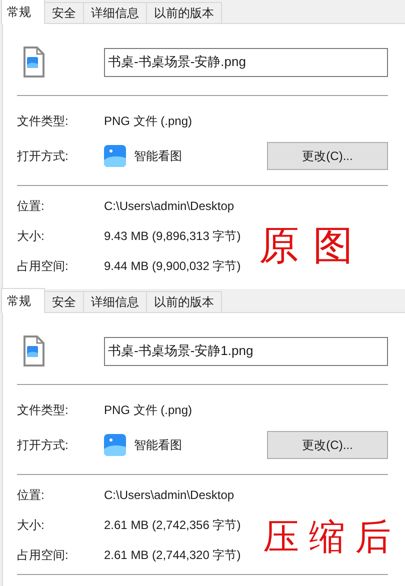 This screenshot has width=405, height=586. What do you see at coordinates (246, 351) in the screenshot?
I see `file-name-field: 书桌-书桌场景-安静1.png` at bounding box center [246, 351].